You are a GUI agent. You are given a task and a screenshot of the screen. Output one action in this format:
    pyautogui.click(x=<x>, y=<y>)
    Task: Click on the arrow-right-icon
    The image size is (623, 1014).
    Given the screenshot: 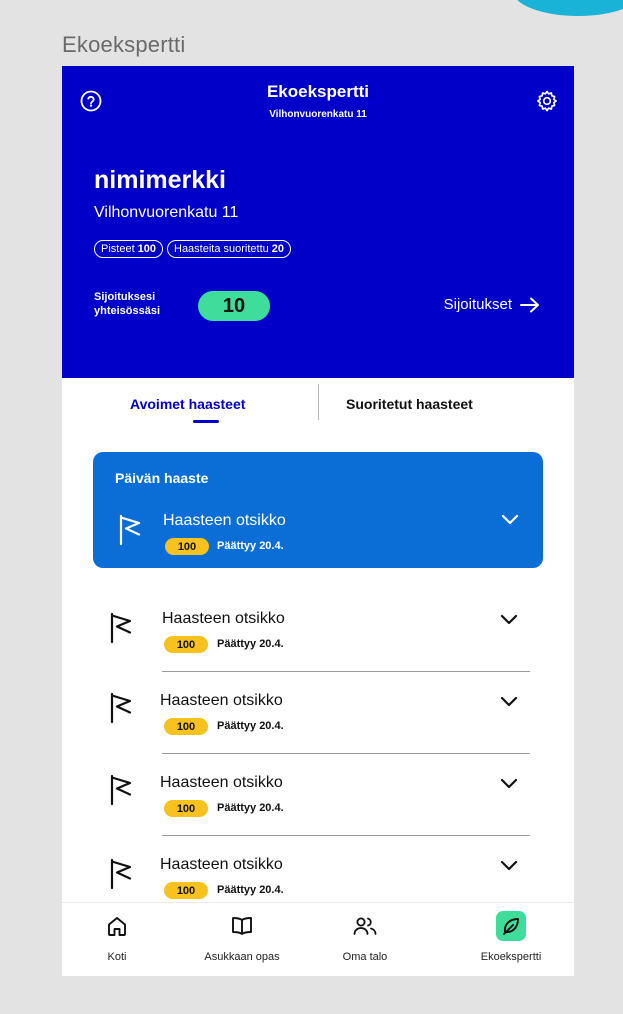 What is the action you would take?
    pyautogui.click(x=529, y=304)
    